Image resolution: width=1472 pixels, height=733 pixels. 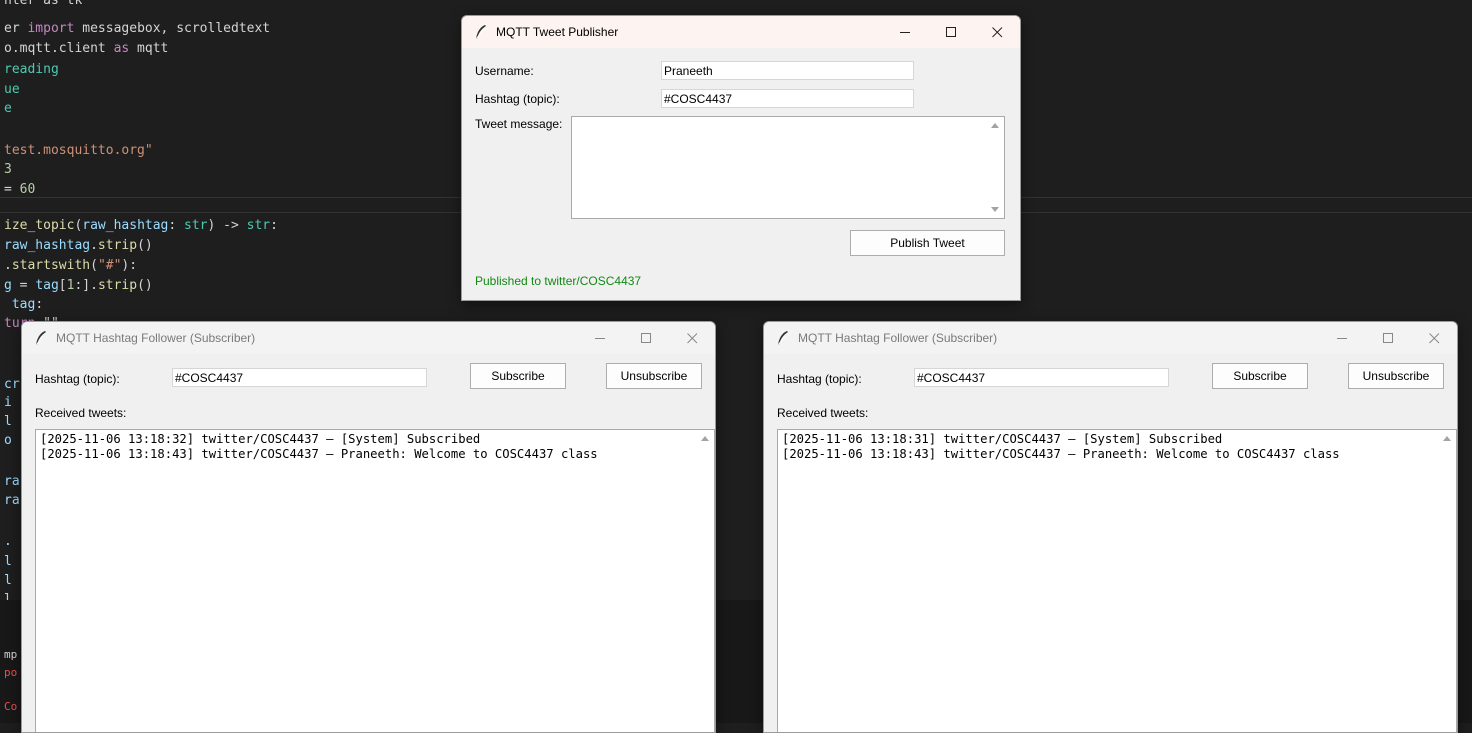 What do you see at coordinates (121, 48) in the screenshot?
I see `code-token: as` at bounding box center [121, 48].